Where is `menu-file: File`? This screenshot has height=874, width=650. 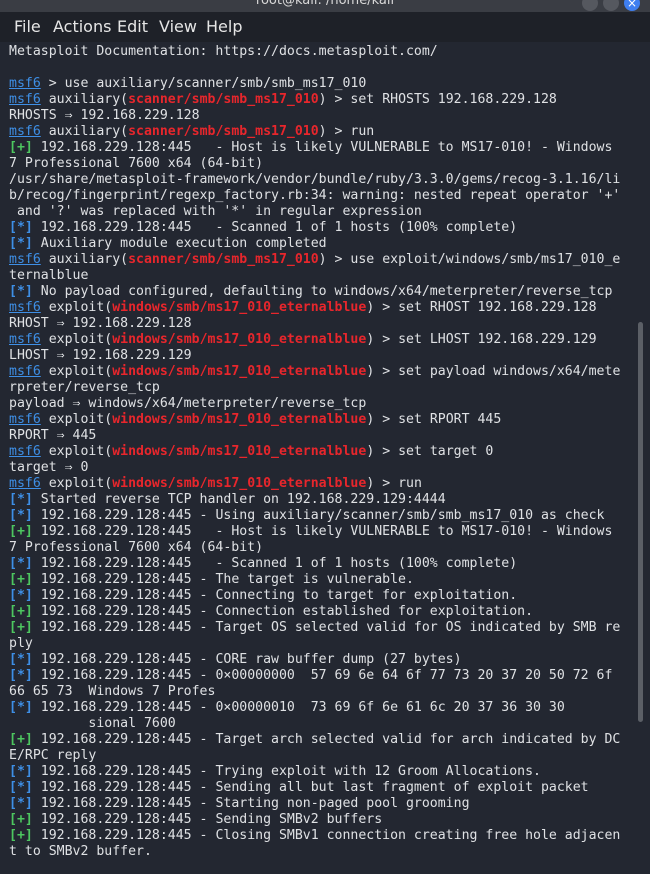 menu-file: File is located at coordinates (27, 27).